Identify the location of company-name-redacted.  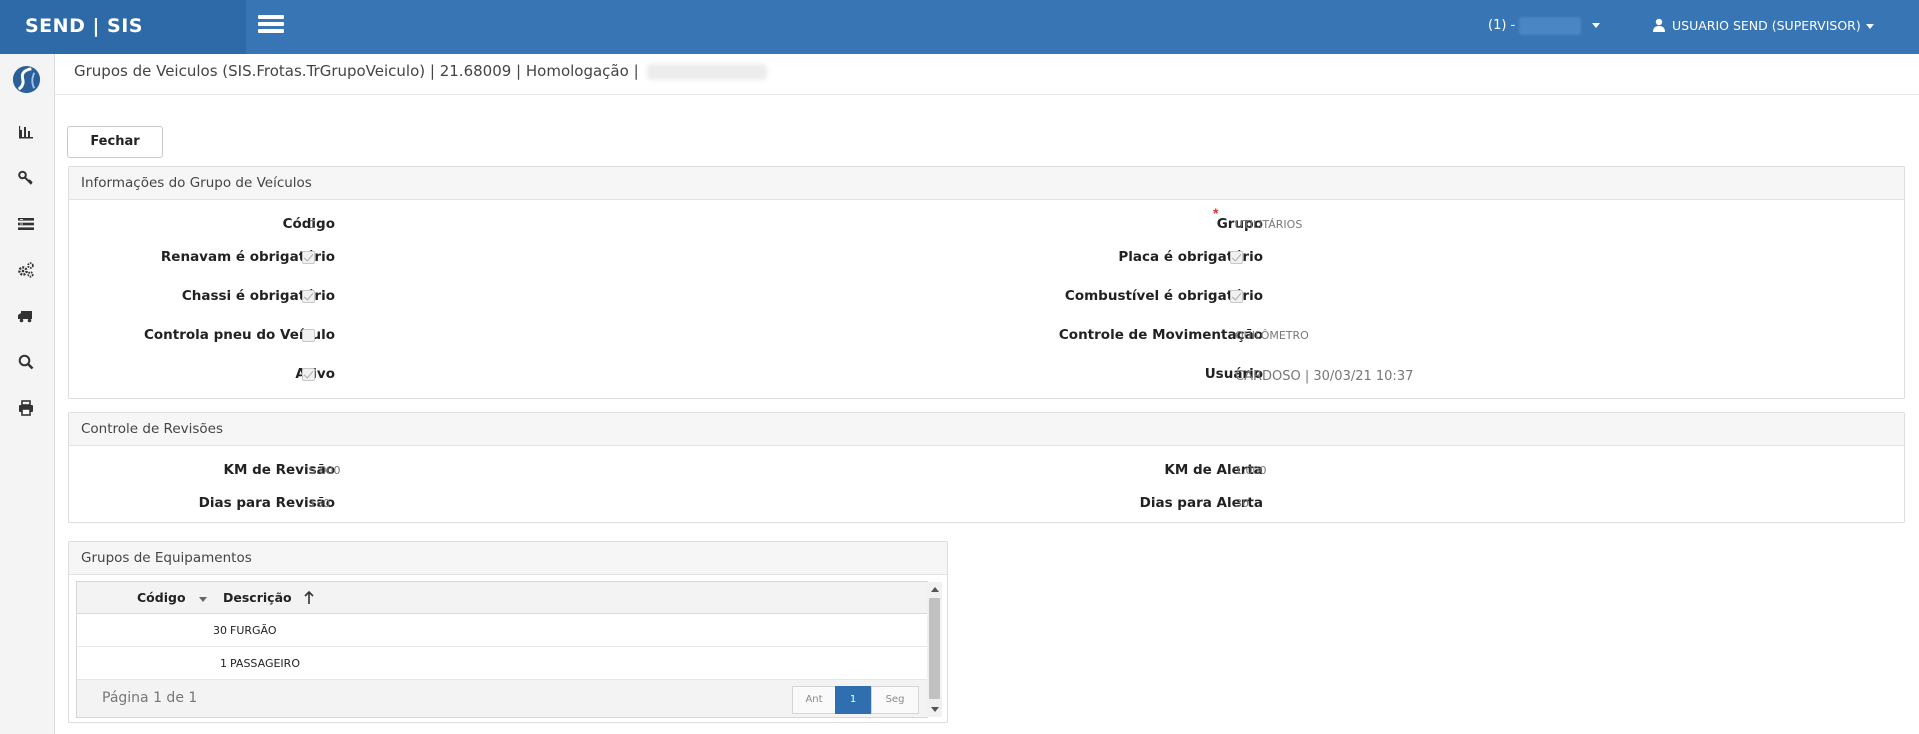
(1550, 25).